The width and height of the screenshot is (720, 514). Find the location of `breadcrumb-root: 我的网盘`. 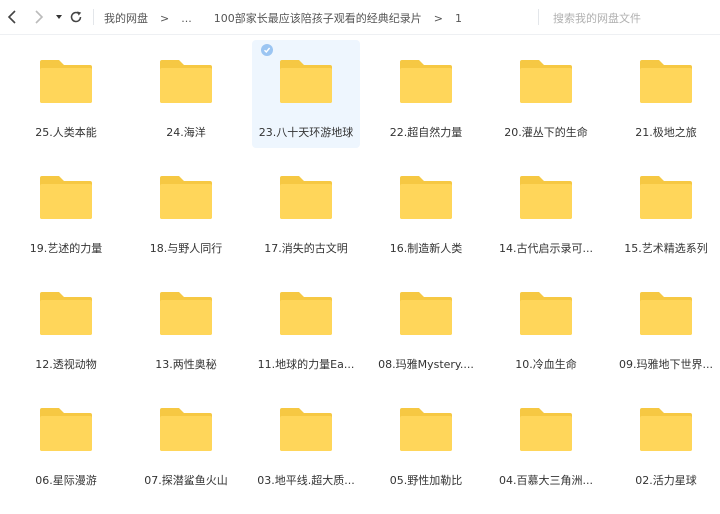

breadcrumb-root: 我的网盘 is located at coordinates (126, 18).